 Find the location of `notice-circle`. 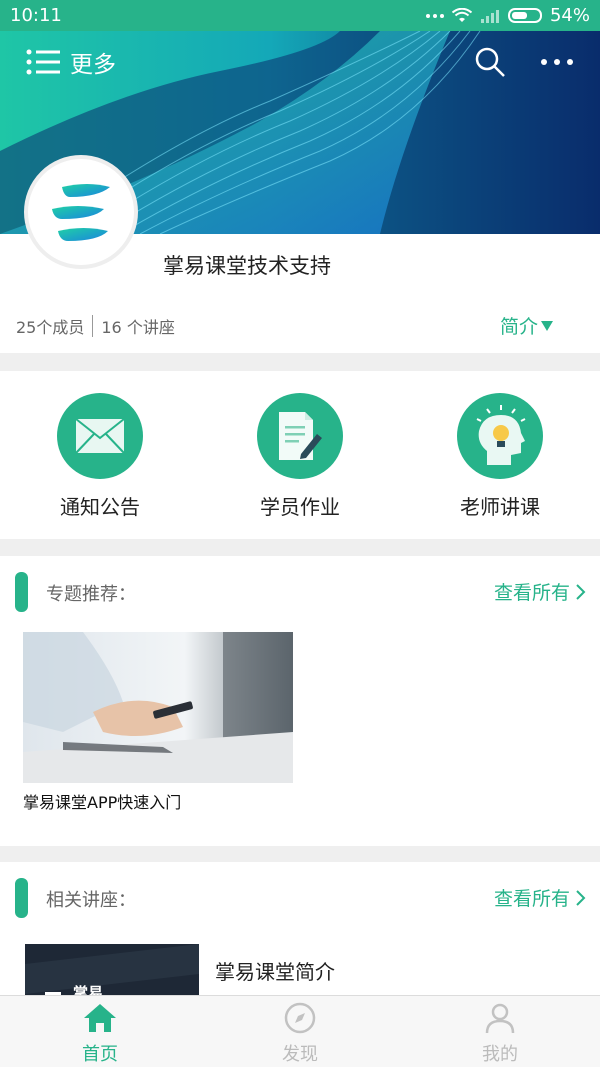

notice-circle is located at coordinates (100, 436).